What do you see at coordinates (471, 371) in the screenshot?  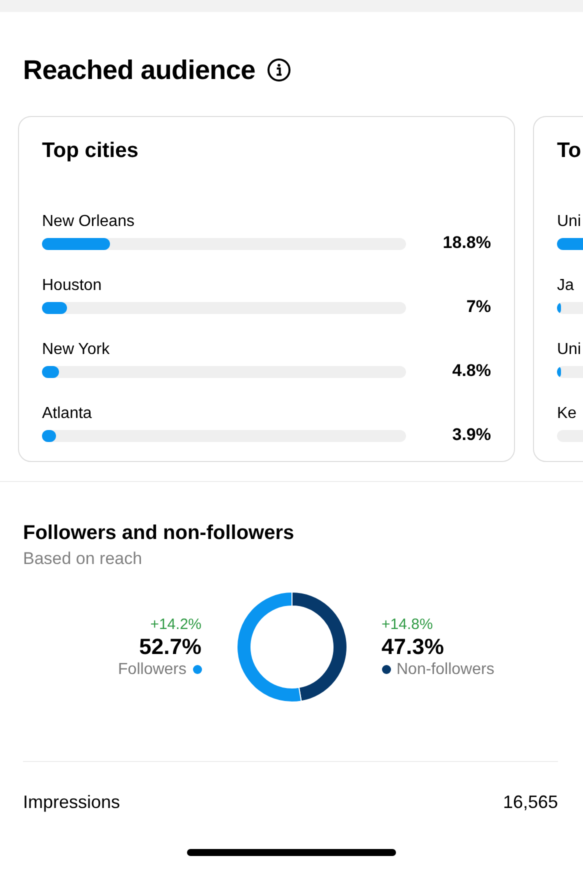 I see `percent-value: 4.8%` at bounding box center [471, 371].